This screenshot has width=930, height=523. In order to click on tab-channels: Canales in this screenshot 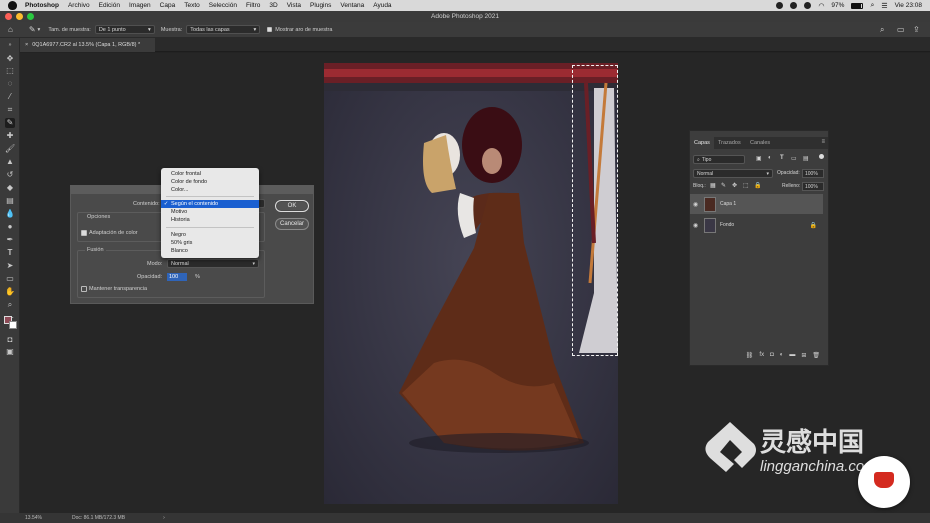, I will do `click(760, 143)`.